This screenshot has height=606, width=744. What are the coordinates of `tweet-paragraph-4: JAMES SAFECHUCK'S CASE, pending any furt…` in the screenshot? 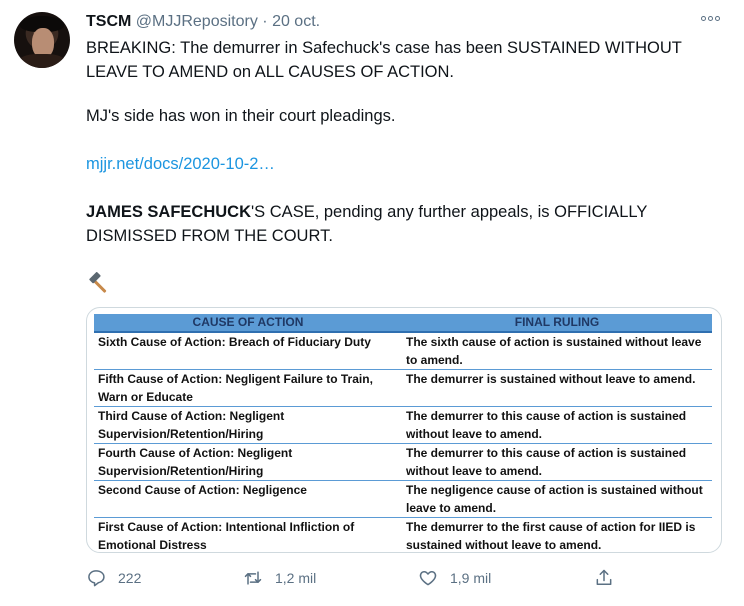 It's located at (406, 224).